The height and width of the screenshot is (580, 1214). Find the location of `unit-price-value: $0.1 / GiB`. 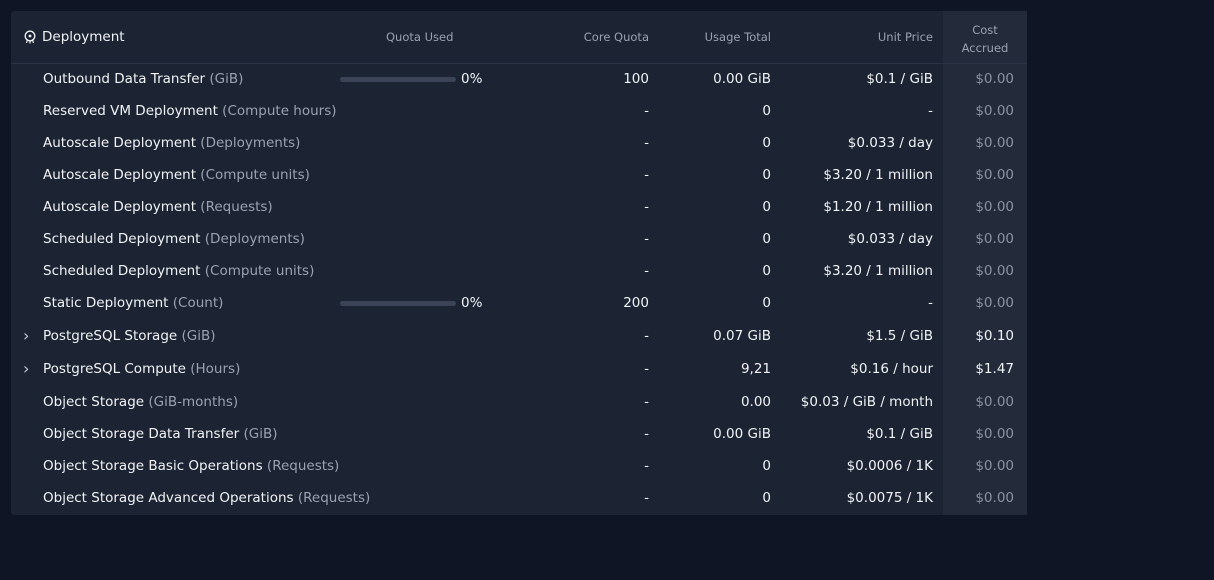

unit-price-value: $0.1 / GiB is located at coordinates (899, 79).